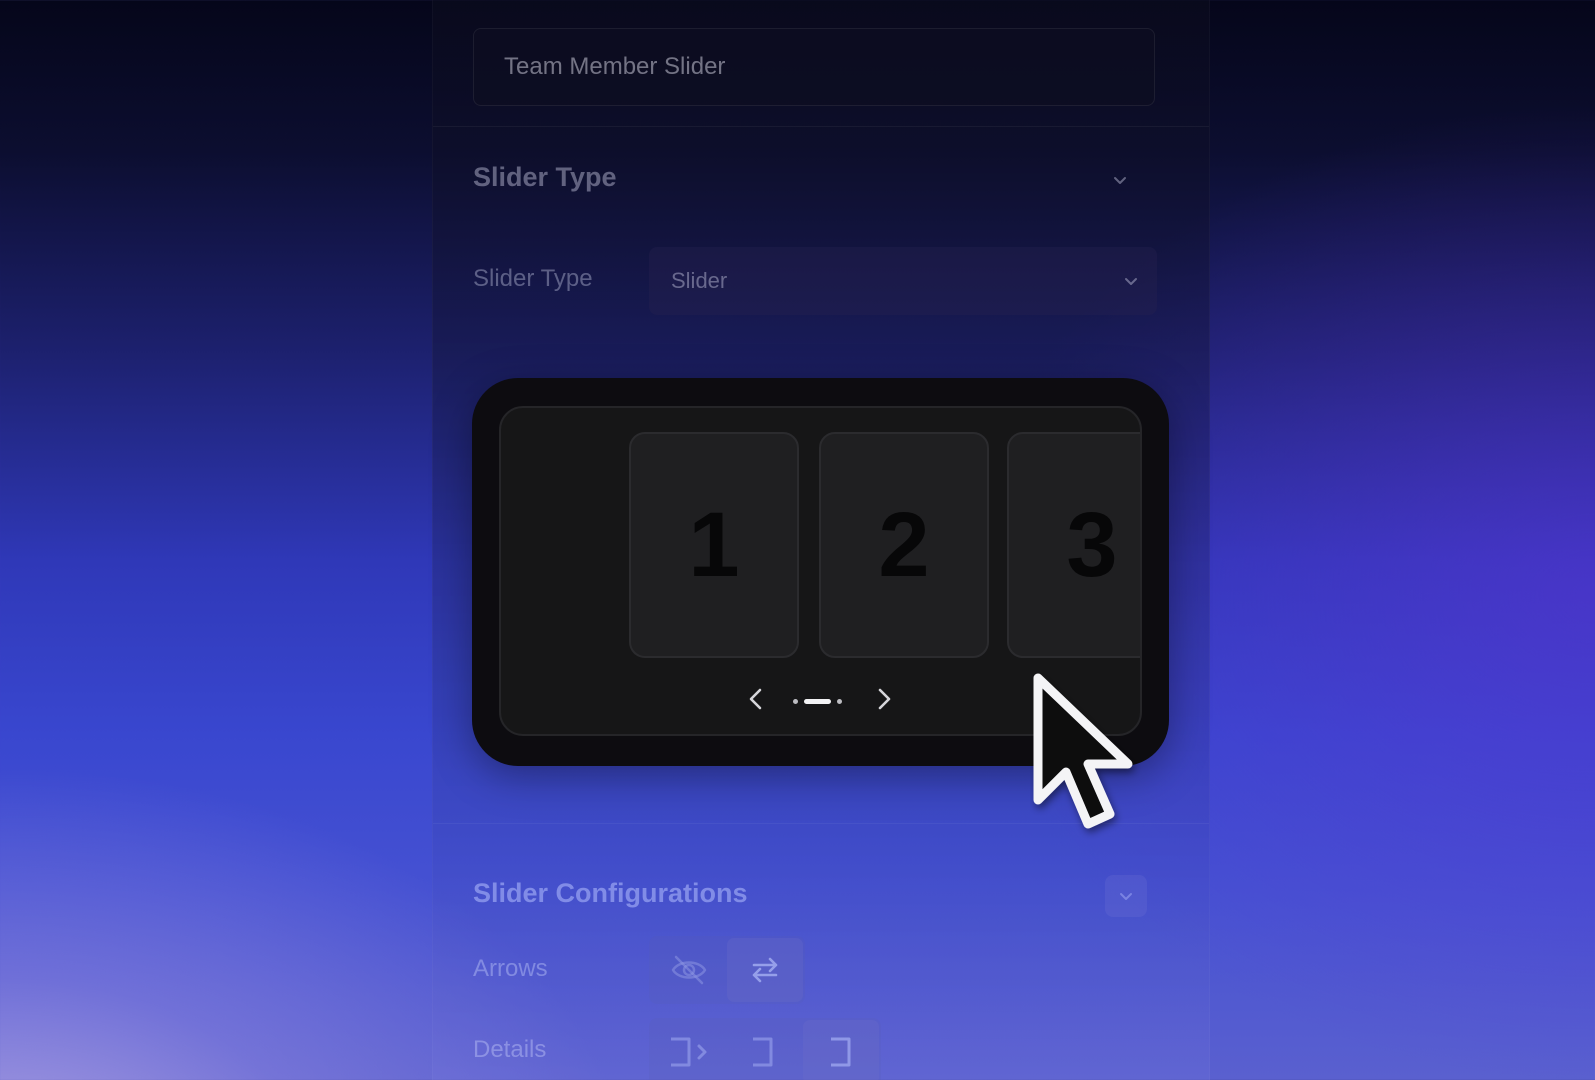 This screenshot has height=1080, width=1595. Describe the element at coordinates (610, 893) in the screenshot. I see `section-title-slider-configurations: Slider Configurations` at that location.